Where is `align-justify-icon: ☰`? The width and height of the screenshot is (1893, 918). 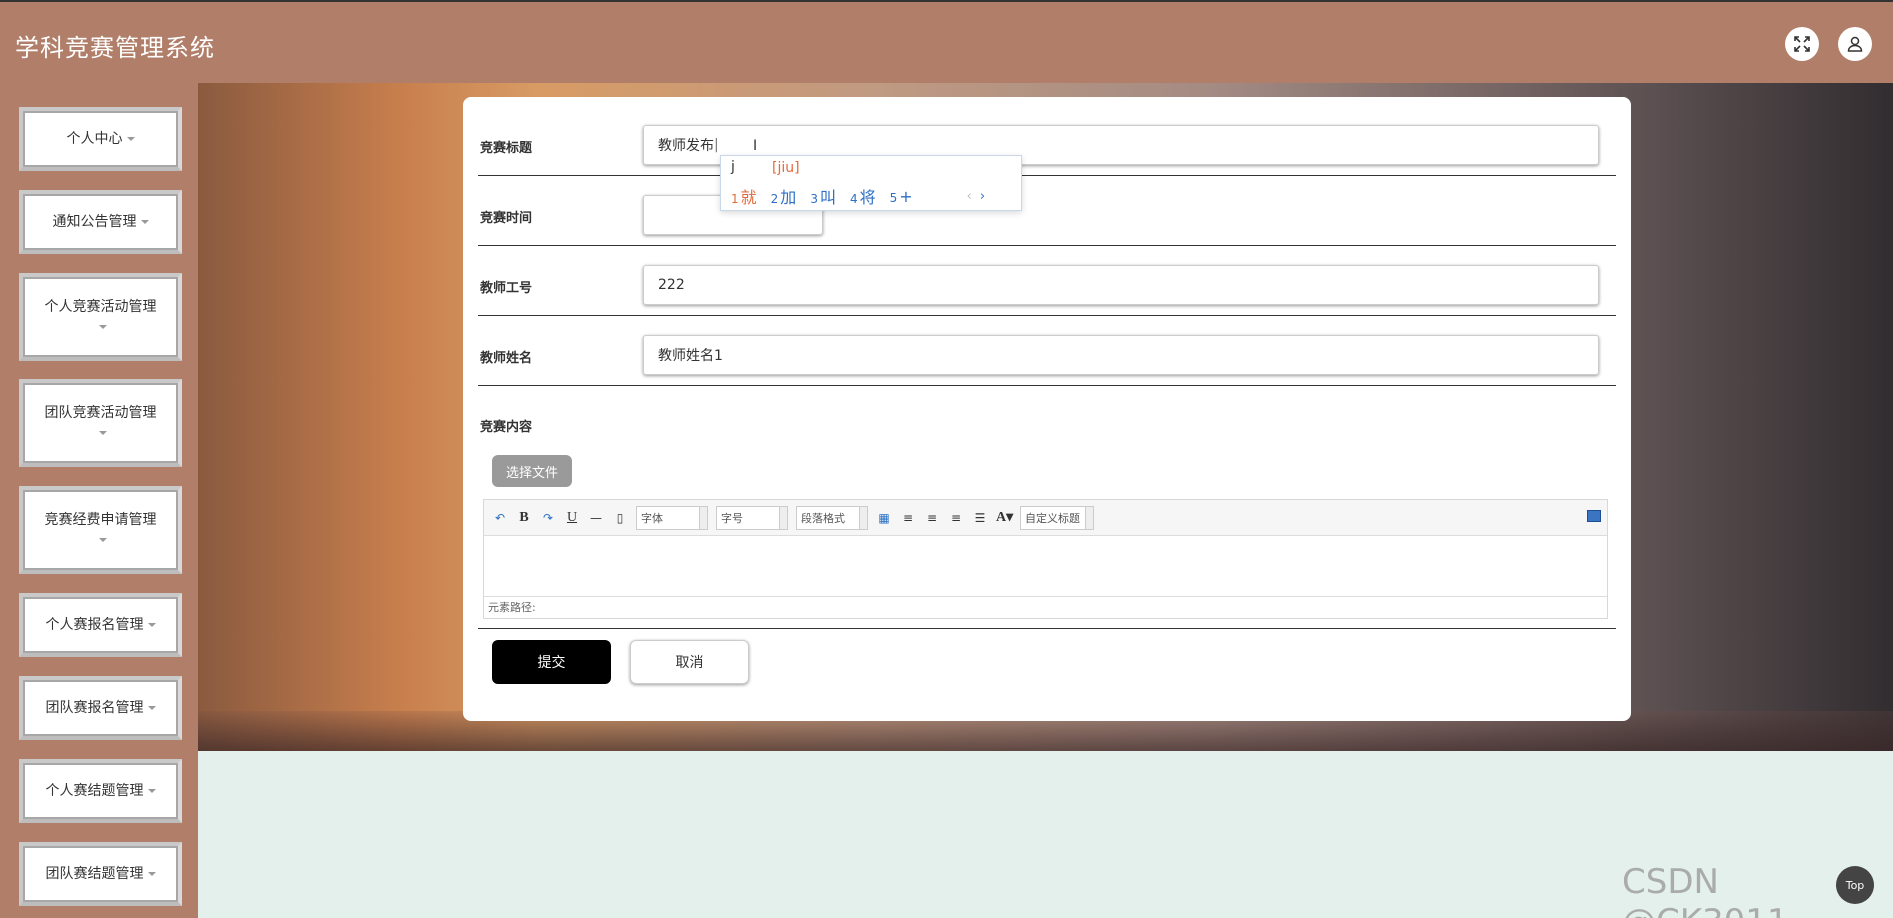 align-justify-icon: ☰ is located at coordinates (980, 518).